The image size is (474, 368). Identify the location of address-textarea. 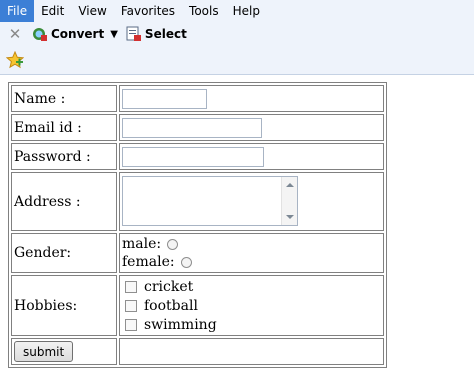
(210, 201).